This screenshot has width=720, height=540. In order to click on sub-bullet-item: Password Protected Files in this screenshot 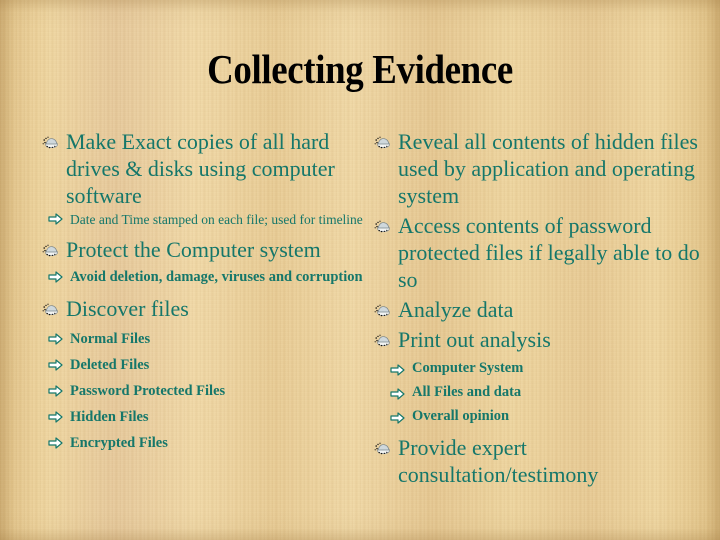, I will do `click(205, 391)`.